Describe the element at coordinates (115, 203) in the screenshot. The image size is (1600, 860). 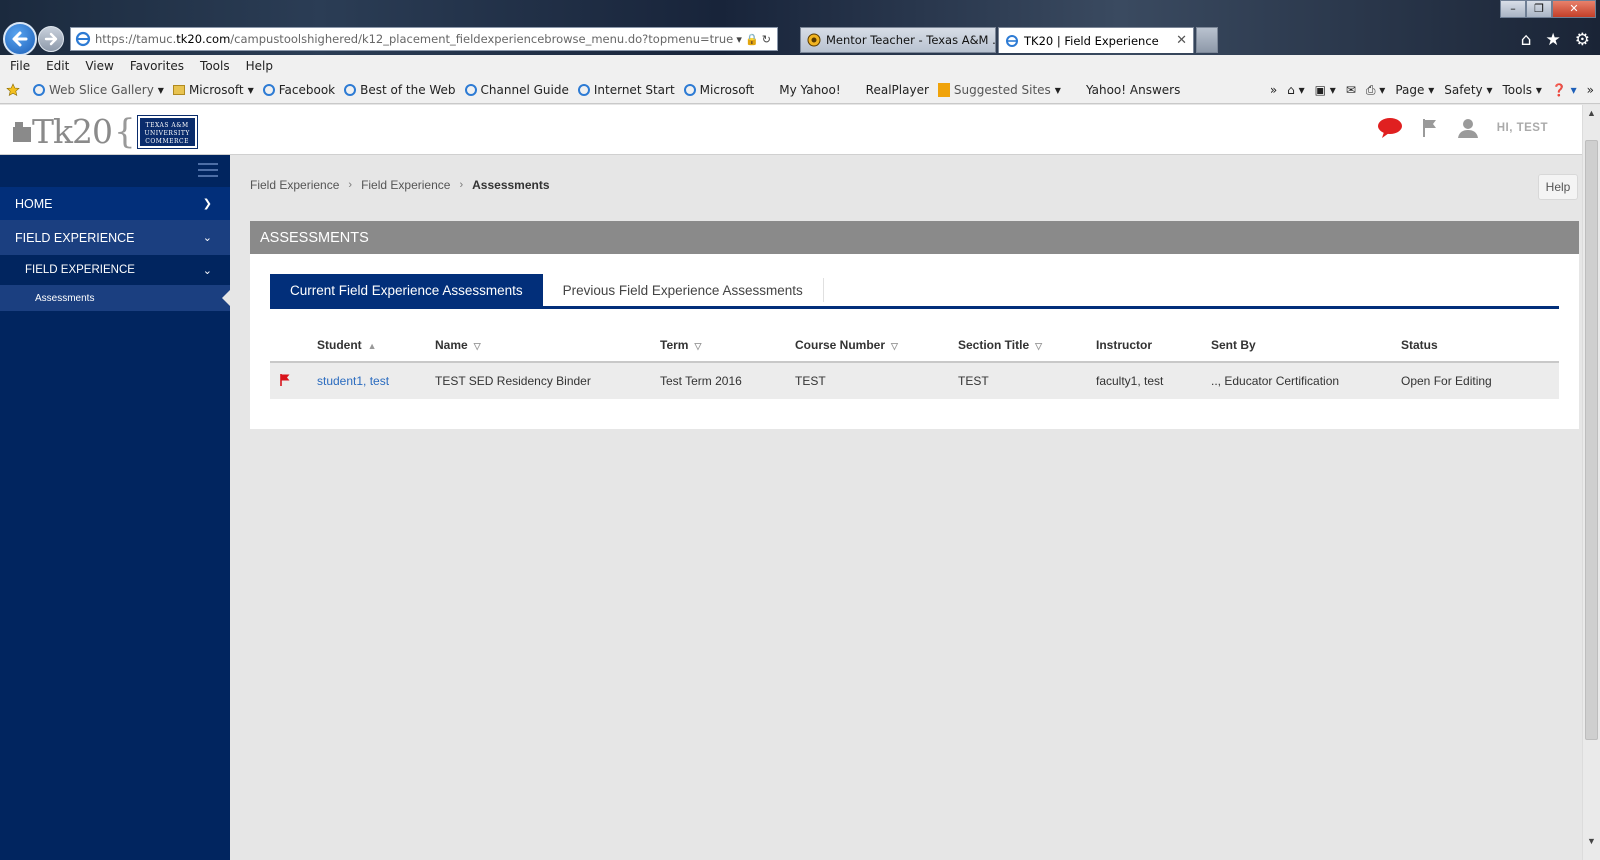
I see `sidebar-item-home: HOME ❯` at that location.